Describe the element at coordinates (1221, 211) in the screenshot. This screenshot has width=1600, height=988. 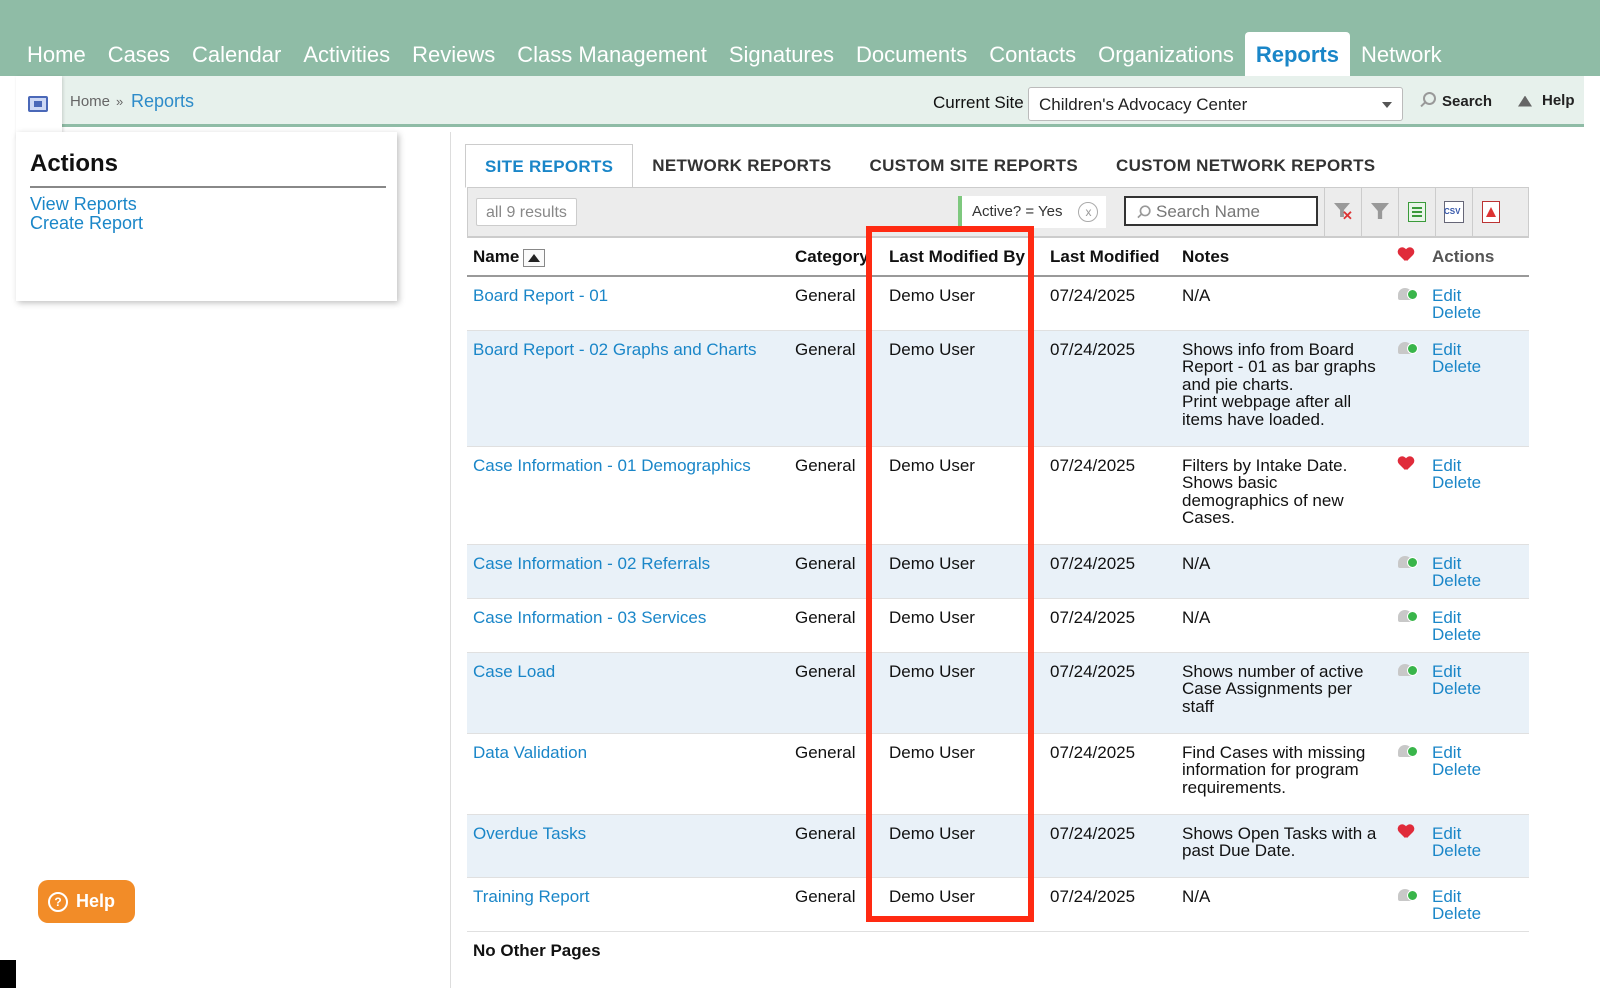
I see `search-name-input: Search Name` at that location.